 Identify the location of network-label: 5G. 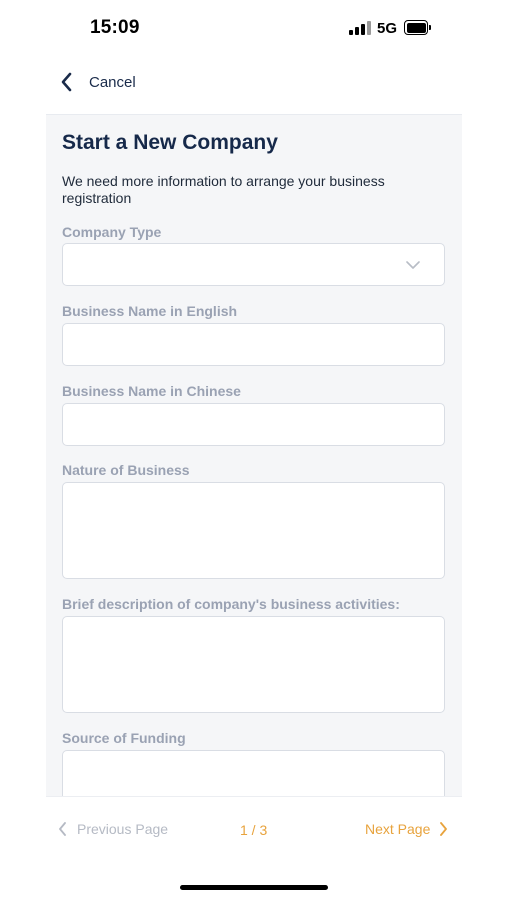
(387, 28).